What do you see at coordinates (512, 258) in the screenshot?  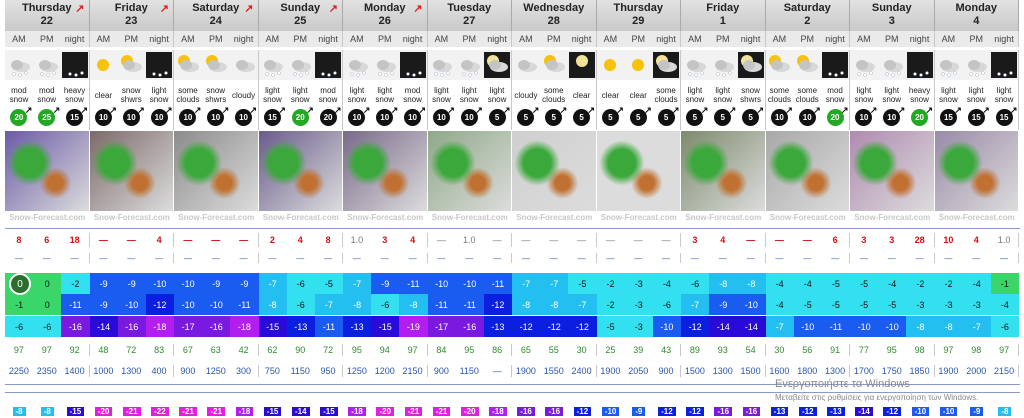 I see `rain-row: — — — — — — — — — — — — — — — — — — — — — — — — — — — — — — — — — — — —` at bounding box center [512, 258].